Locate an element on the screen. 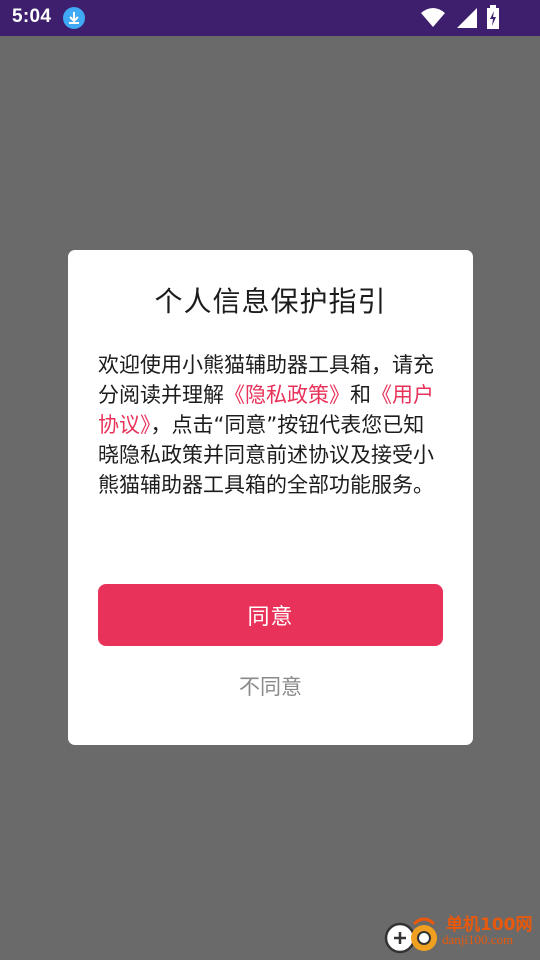 The image size is (540, 960). watermark-logo-icon is located at coordinates (410, 935).